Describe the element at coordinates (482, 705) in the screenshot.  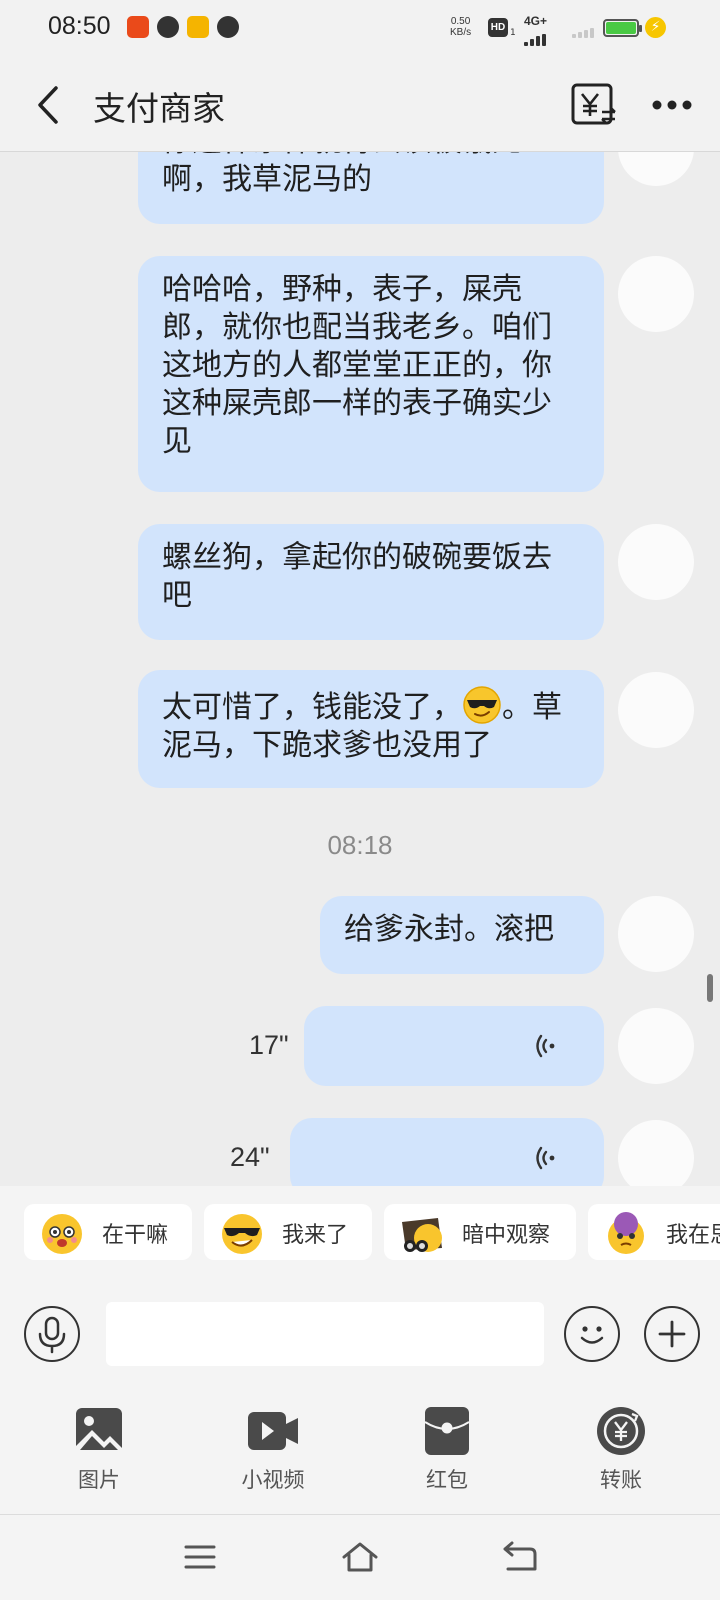
I see `cool-face-emoji-icon` at that location.